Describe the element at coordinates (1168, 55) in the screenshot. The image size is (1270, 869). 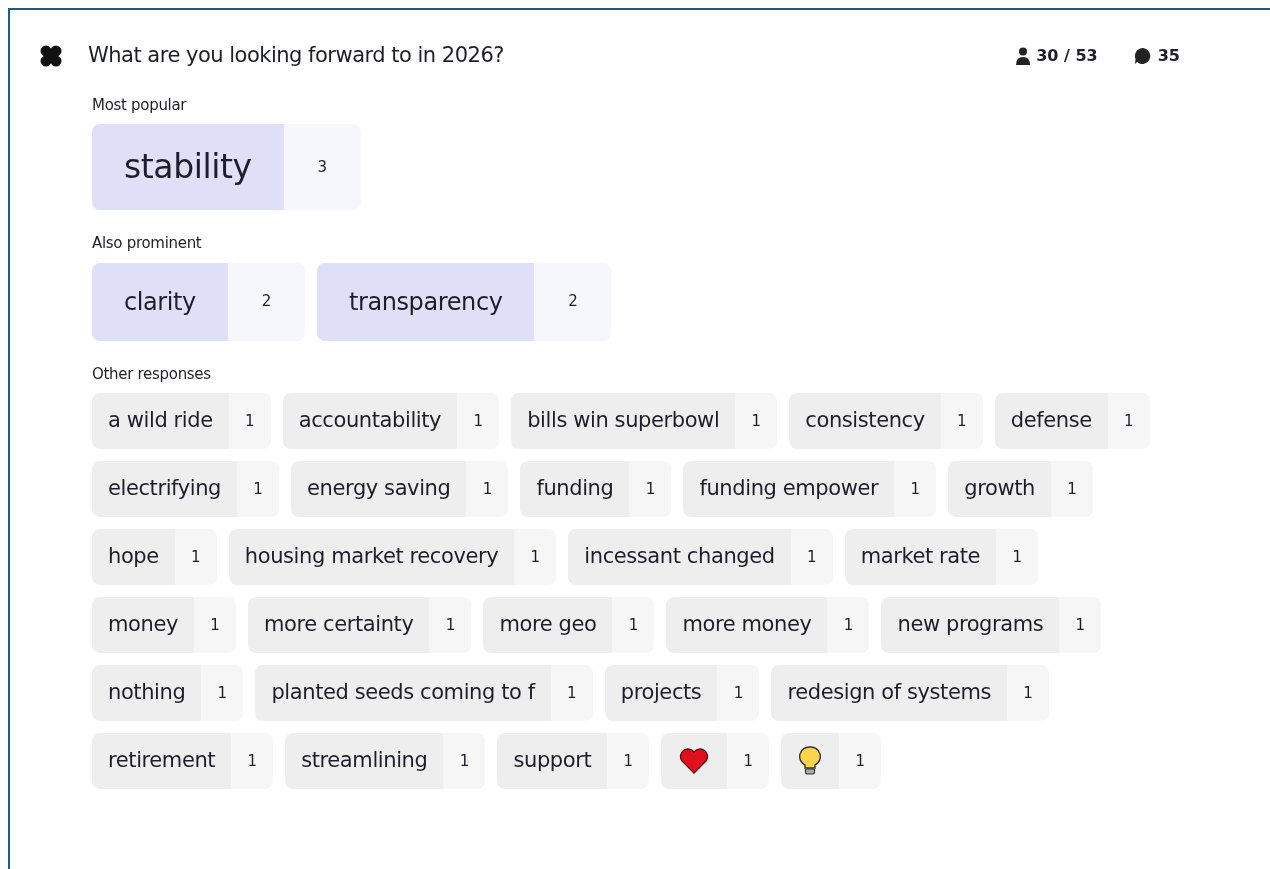
I see `response-count: 35` at that location.